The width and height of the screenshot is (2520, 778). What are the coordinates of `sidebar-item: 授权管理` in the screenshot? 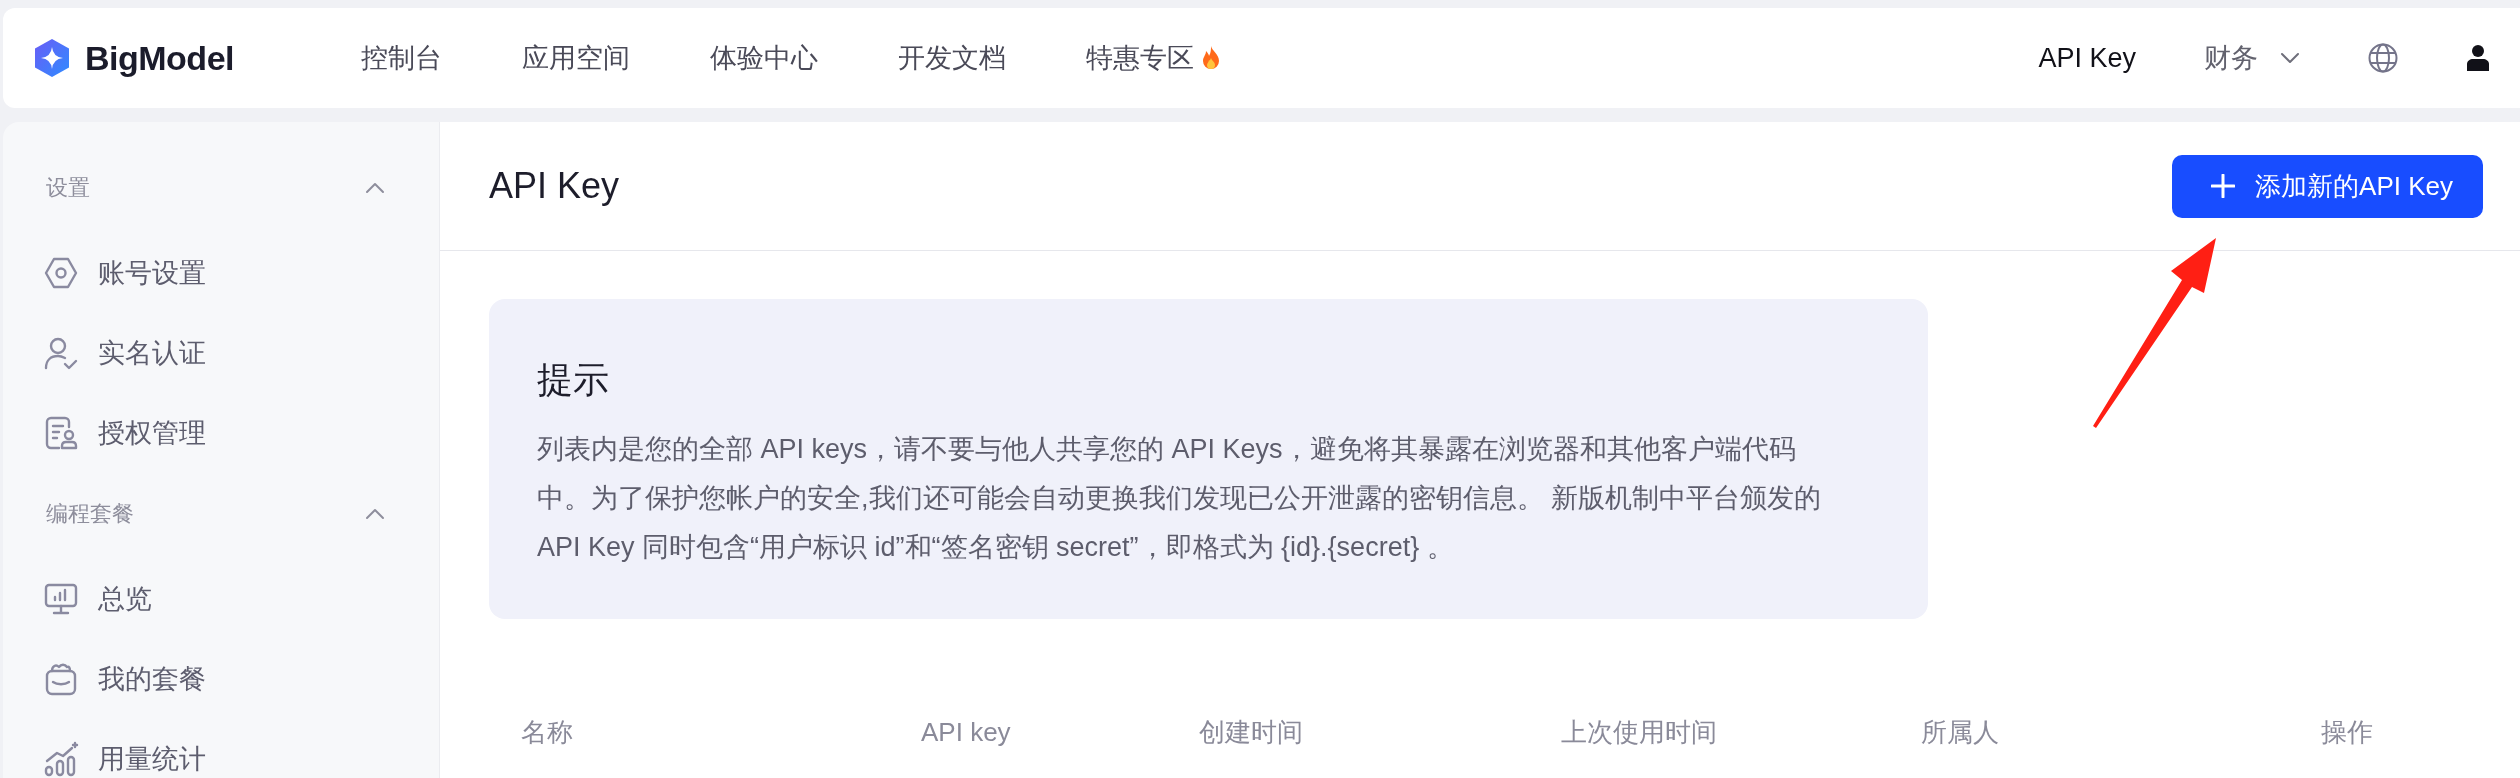 It's located at (194, 433).